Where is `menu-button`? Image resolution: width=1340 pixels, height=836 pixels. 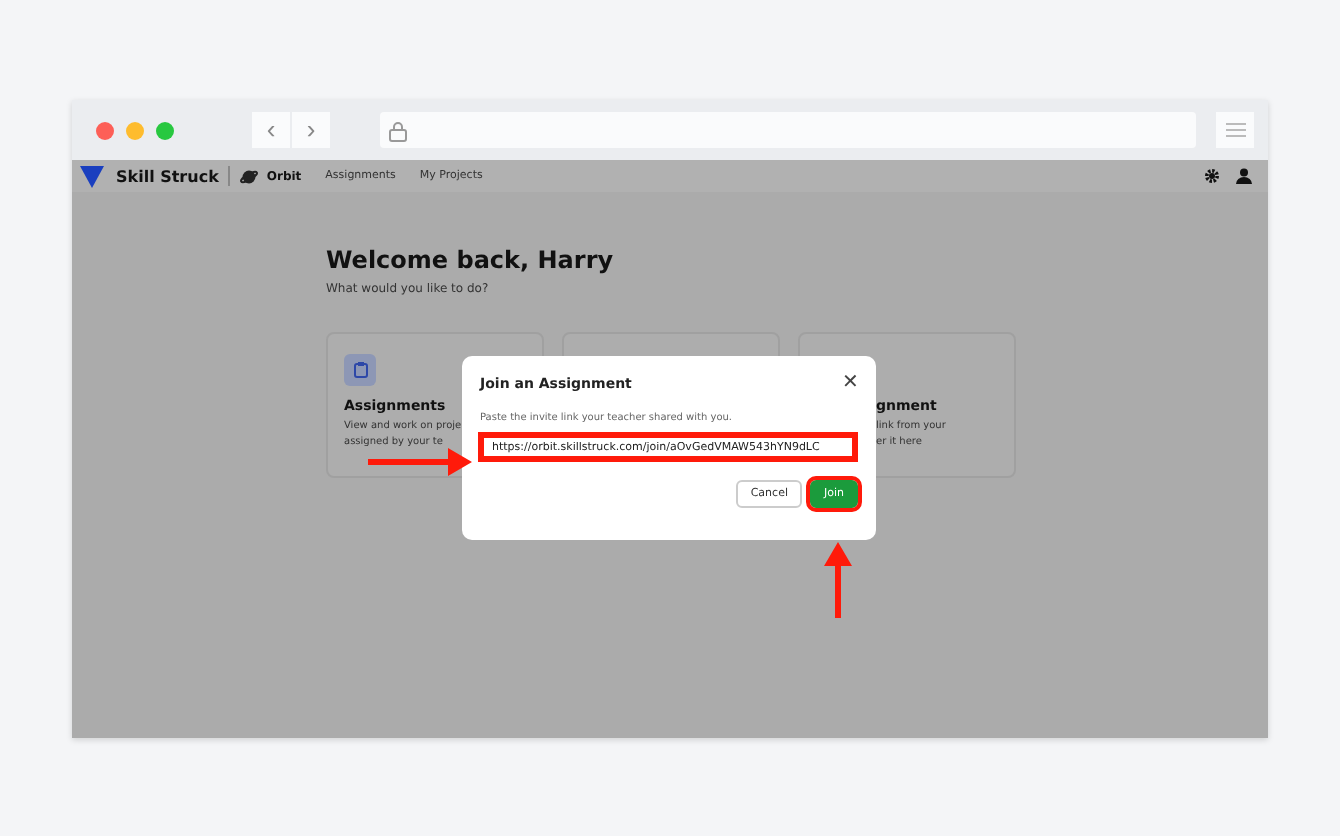
menu-button is located at coordinates (1235, 130).